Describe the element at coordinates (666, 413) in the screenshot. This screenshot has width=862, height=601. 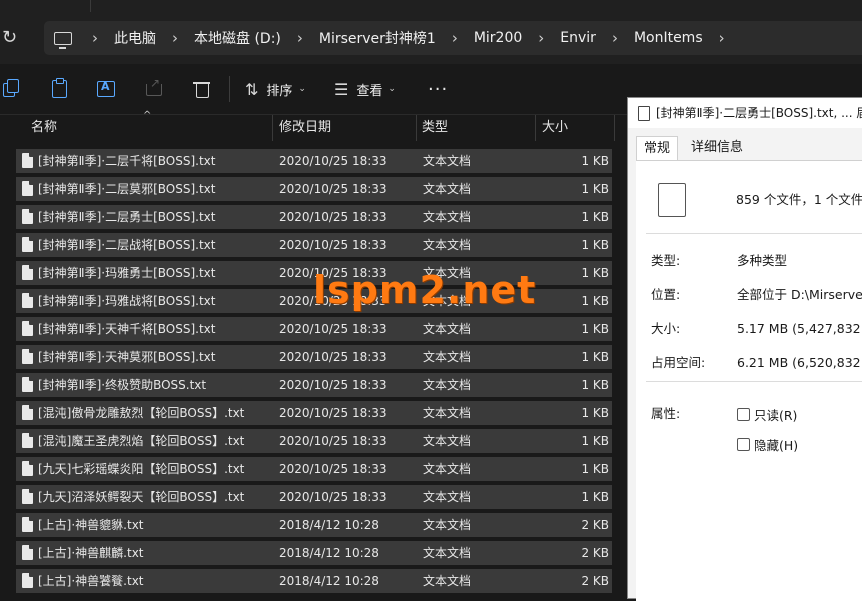
I see `attributes-label: 属性:` at that location.